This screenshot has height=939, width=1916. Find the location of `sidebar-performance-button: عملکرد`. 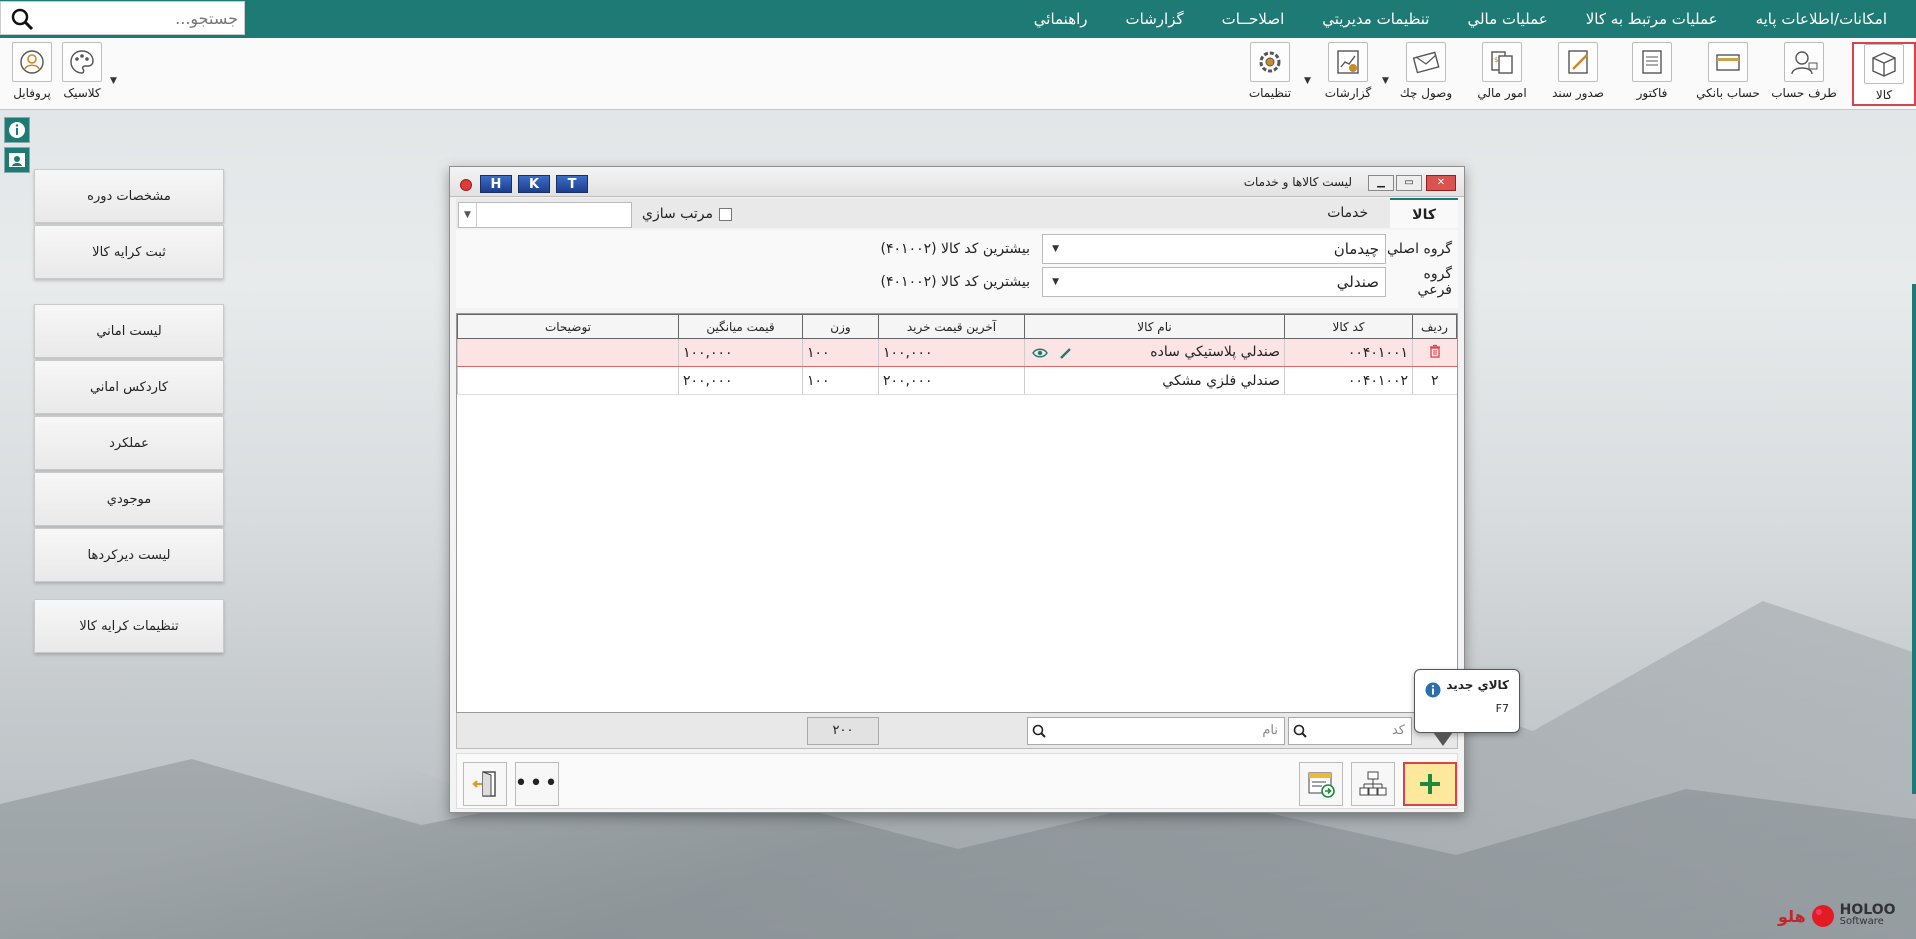

sidebar-performance-button: عملکرد is located at coordinates (129, 443).